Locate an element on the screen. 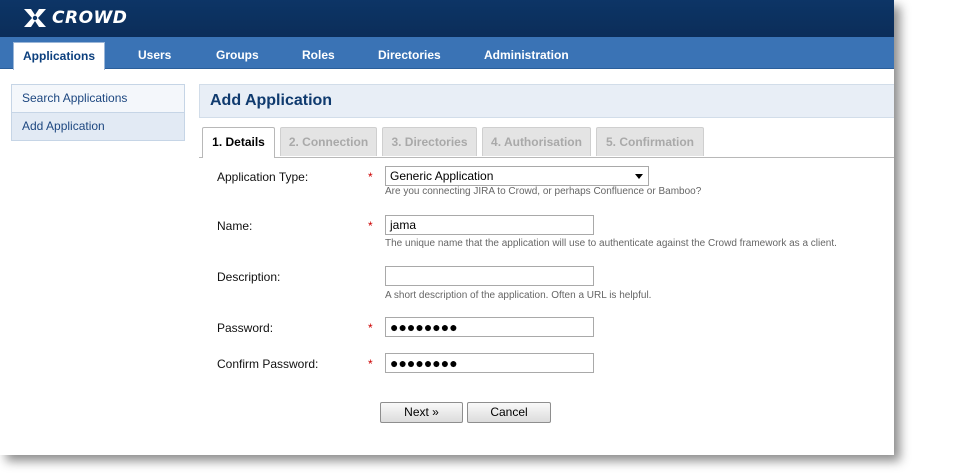 The width and height of the screenshot is (956, 473). header: CROWD is located at coordinates (447, 18).